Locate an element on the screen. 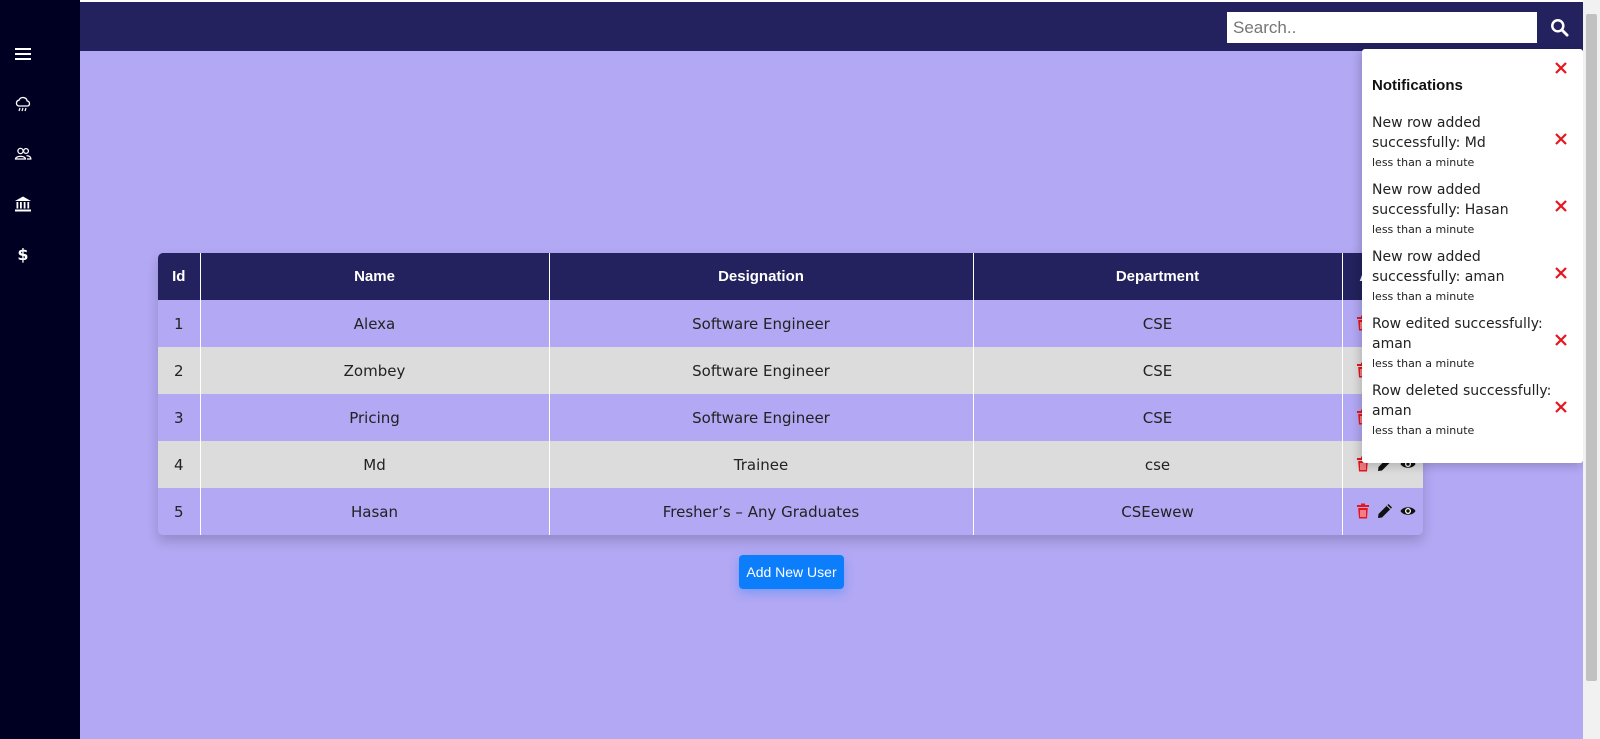 The image size is (1600, 739). cell-name: Pricing is located at coordinates (375, 417).